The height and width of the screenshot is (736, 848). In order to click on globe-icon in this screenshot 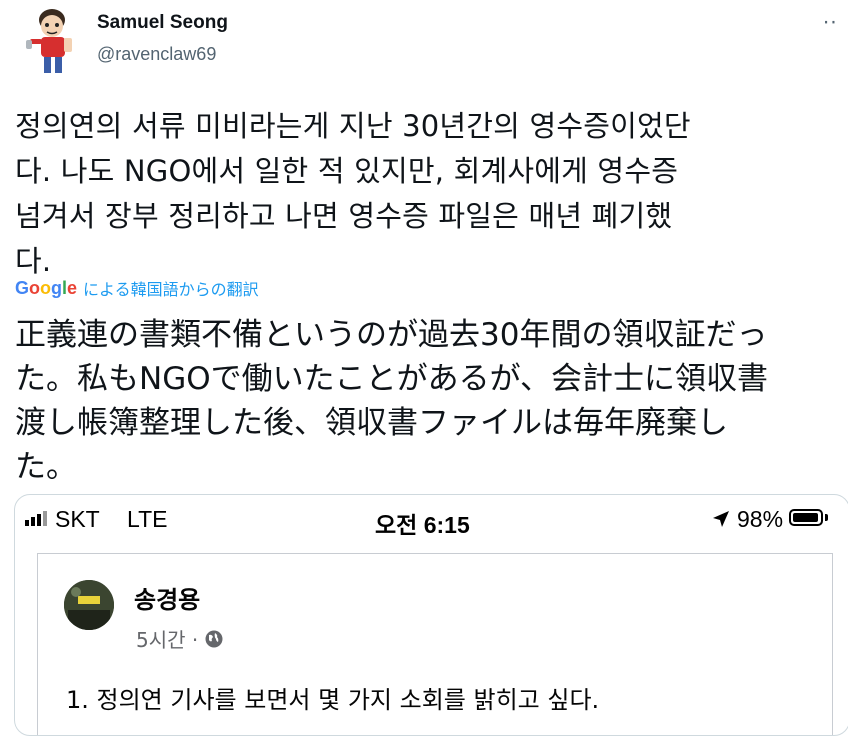, I will do `click(214, 638)`.